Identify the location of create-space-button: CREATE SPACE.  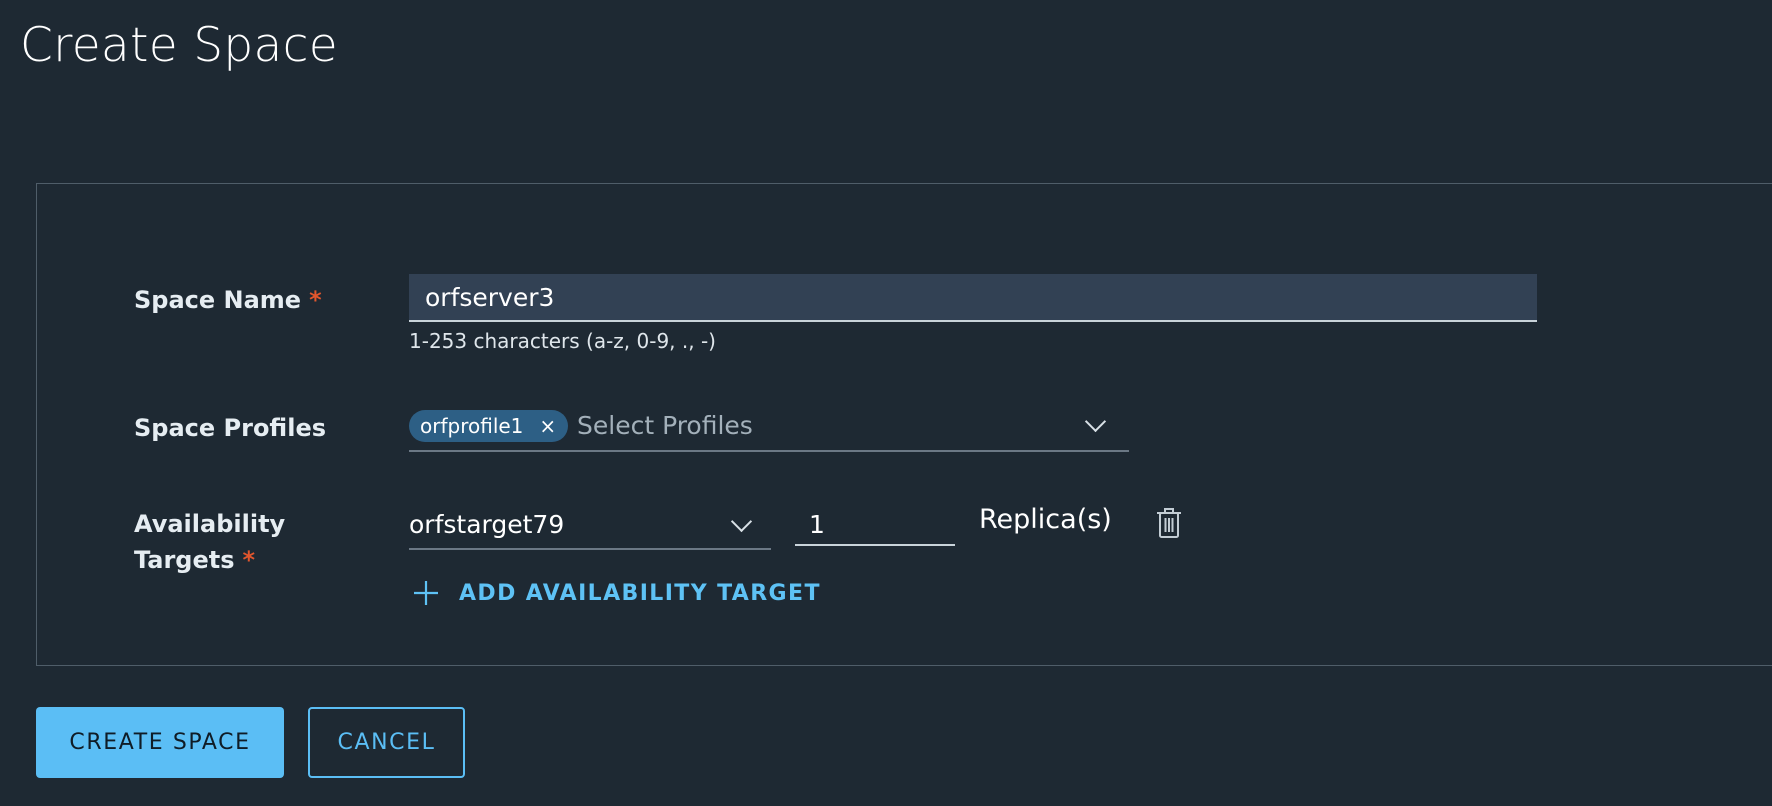
(160, 742).